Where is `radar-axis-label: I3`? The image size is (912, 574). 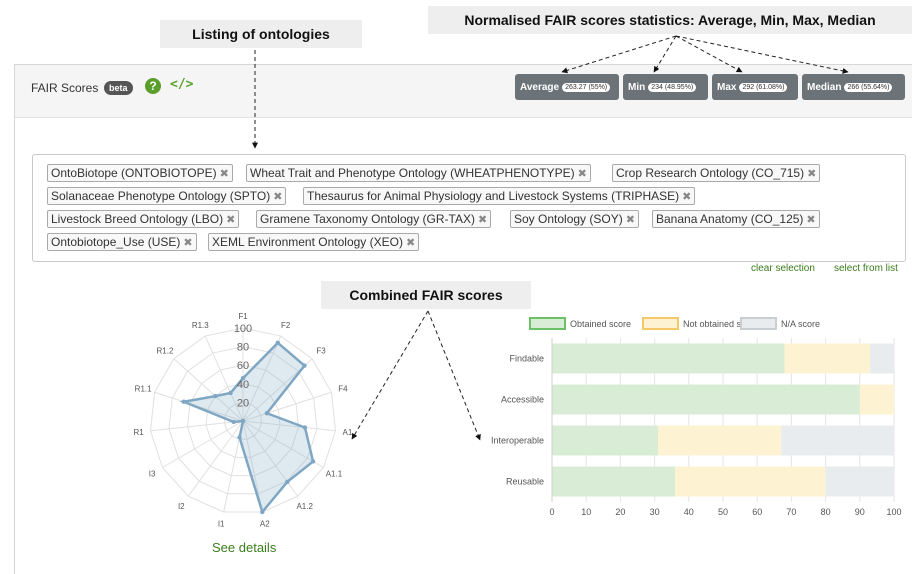
radar-axis-label: I3 is located at coordinates (152, 474).